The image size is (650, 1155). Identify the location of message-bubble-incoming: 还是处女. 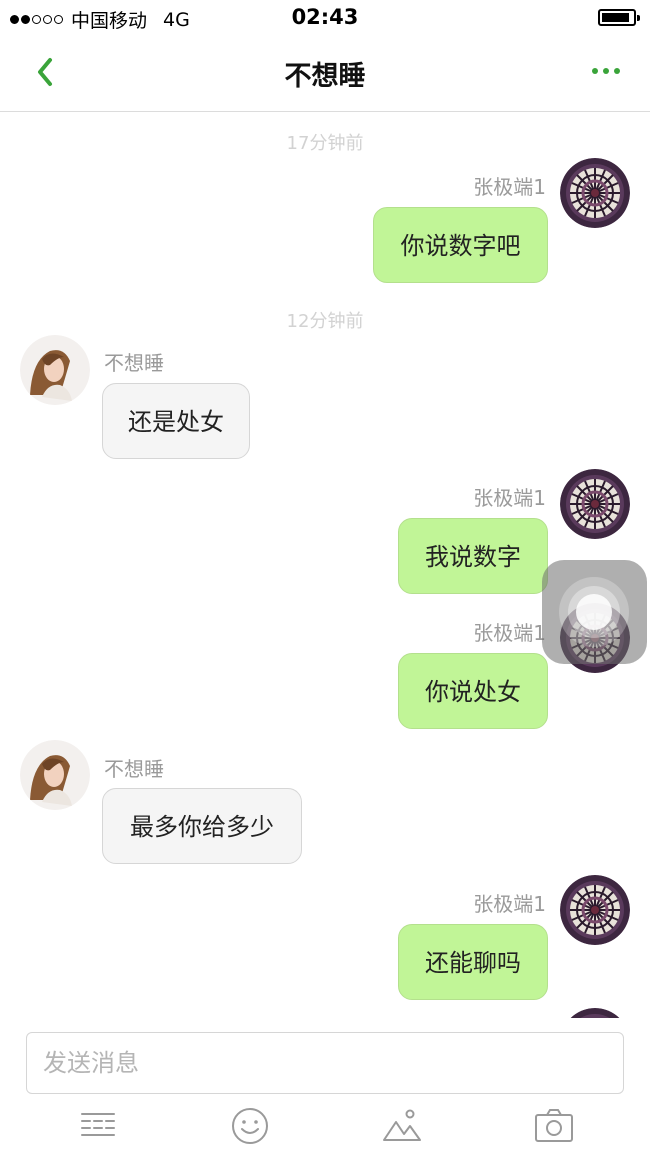
(176, 421).